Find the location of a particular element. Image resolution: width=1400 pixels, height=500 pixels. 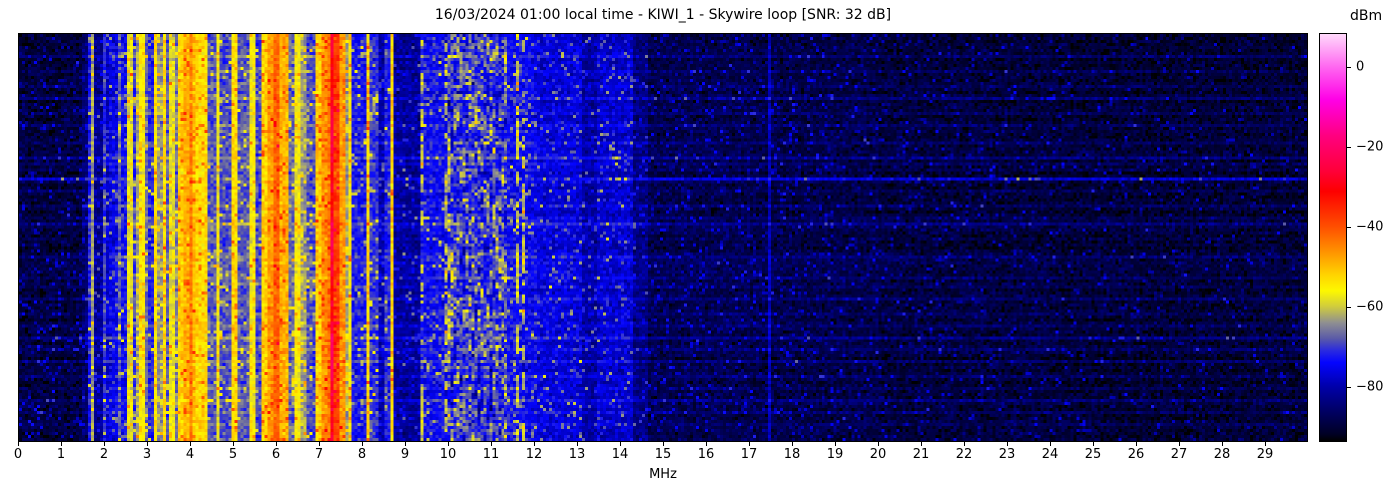

colorbar-tick-label: −80 is located at coordinates (1370, 387).